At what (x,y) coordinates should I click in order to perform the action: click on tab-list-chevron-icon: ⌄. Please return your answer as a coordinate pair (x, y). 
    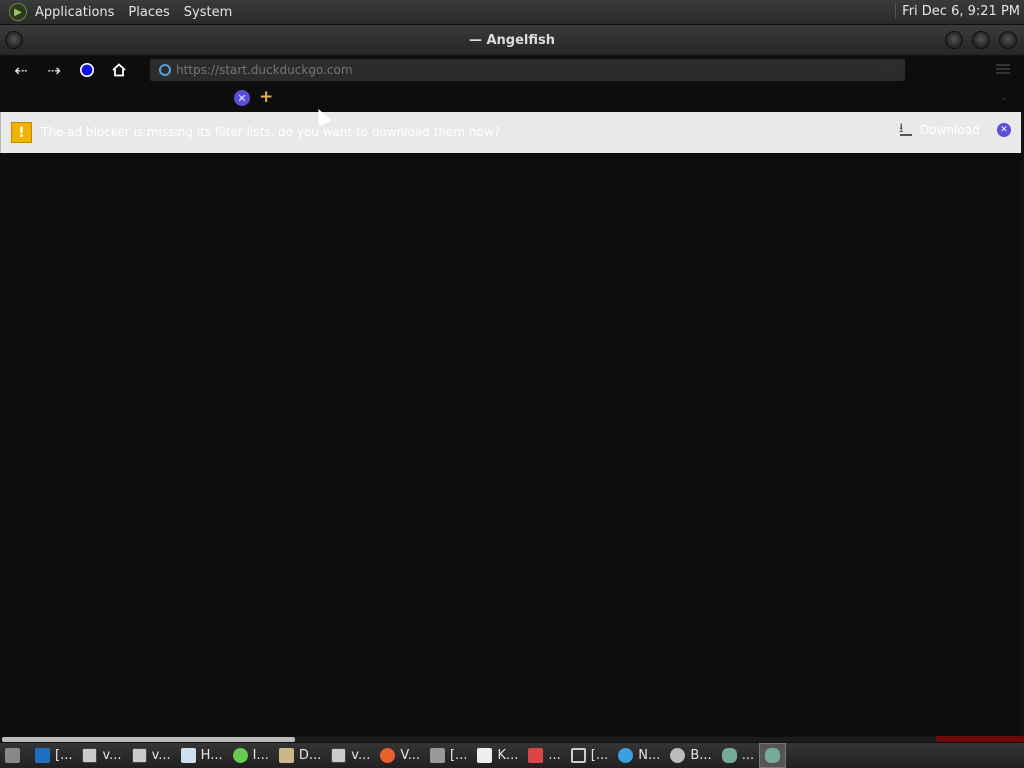
    Looking at the image, I should click on (1004, 97).